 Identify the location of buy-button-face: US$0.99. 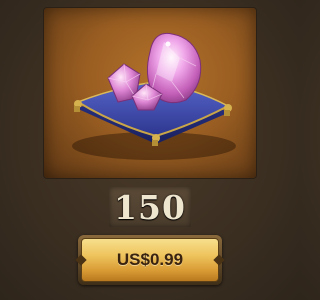
(150, 260).